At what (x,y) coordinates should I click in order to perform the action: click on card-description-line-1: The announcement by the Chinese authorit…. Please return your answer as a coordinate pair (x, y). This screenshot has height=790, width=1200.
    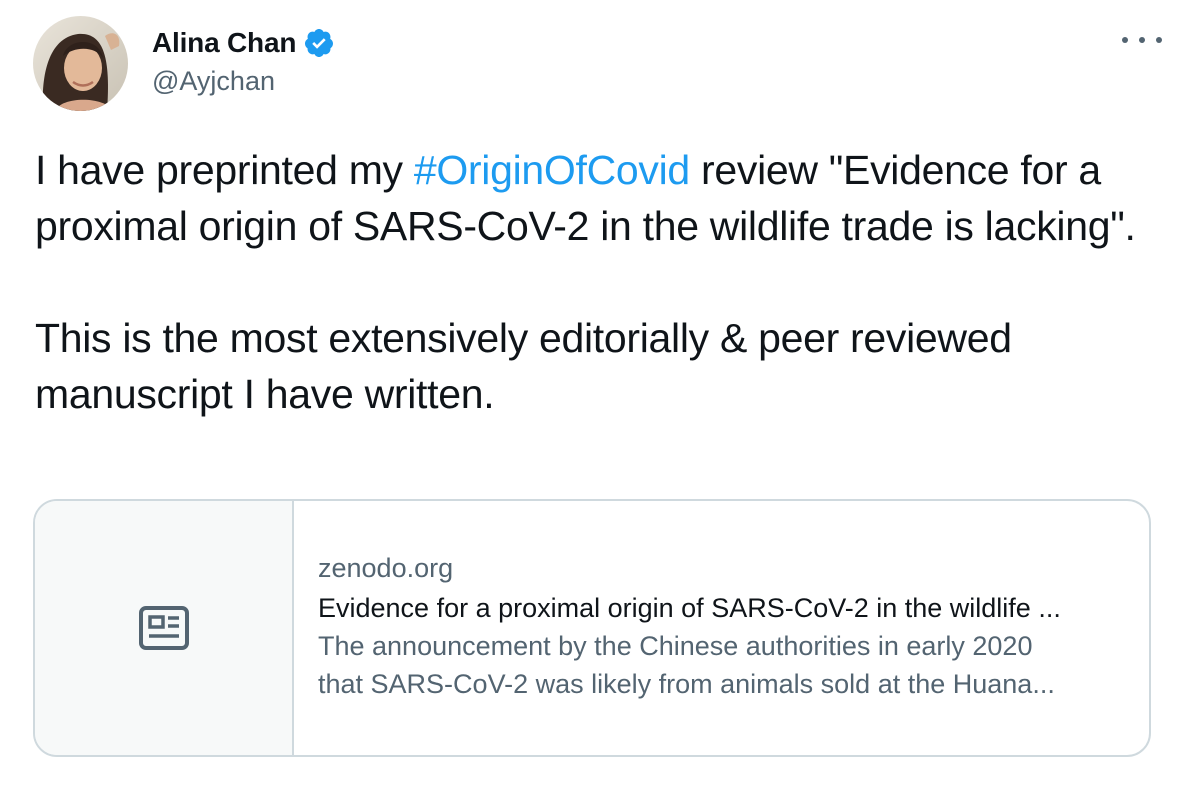
    Looking at the image, I should click on (675, 646).